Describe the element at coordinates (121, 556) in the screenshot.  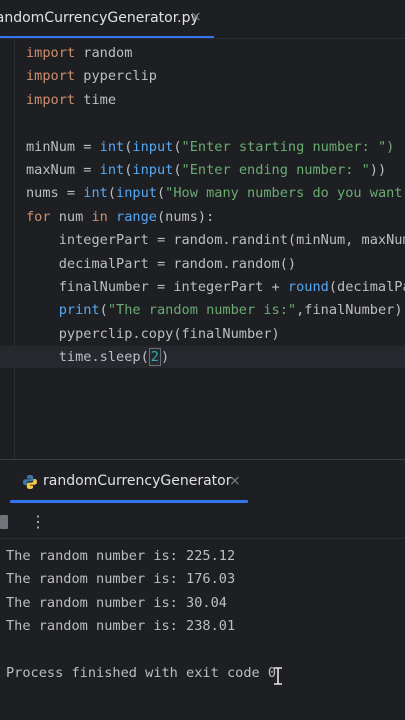
I see `console-line: The random number is: 225.12` at that location.